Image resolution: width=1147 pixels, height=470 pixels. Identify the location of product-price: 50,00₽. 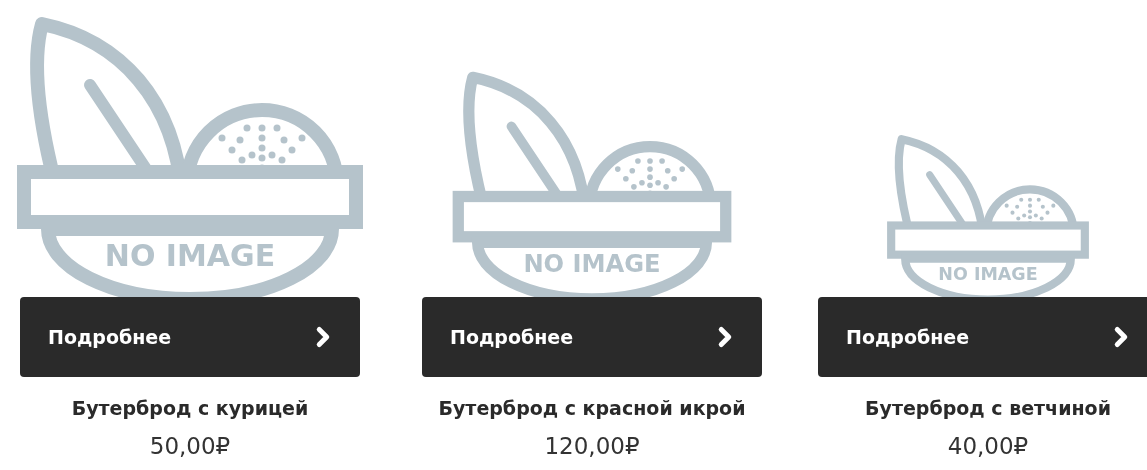
(190, 446).